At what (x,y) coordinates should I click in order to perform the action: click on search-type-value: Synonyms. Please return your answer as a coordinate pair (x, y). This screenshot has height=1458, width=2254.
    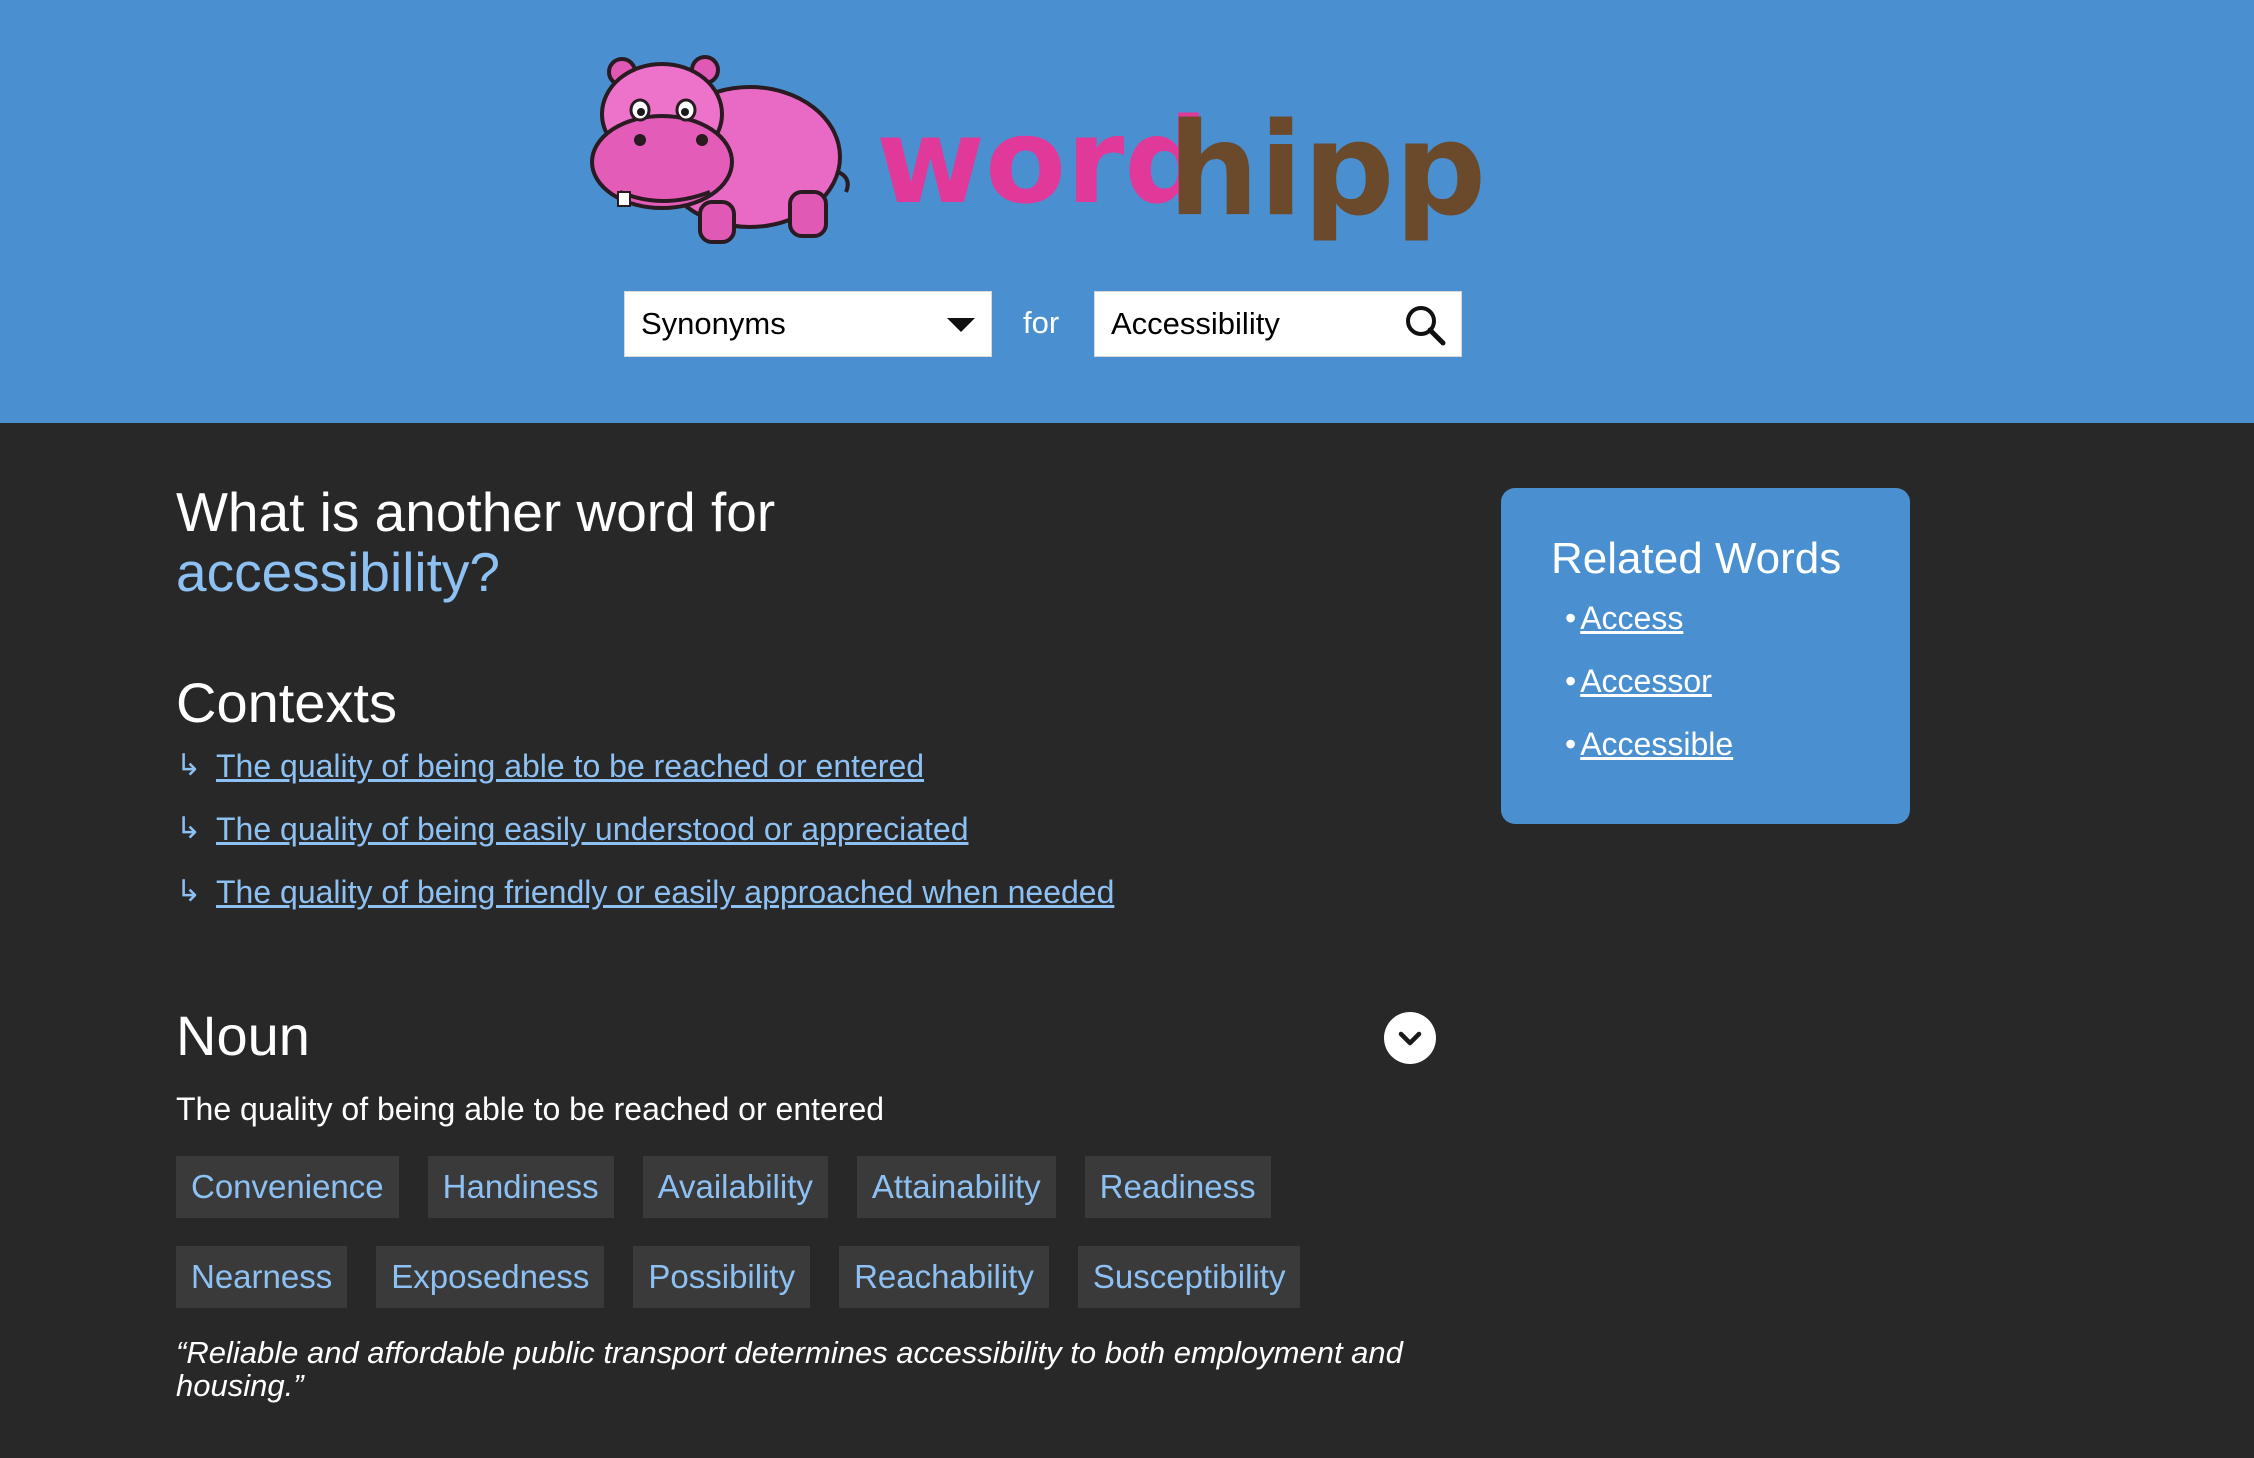
    Looking at the image, I should click on (713, 323).